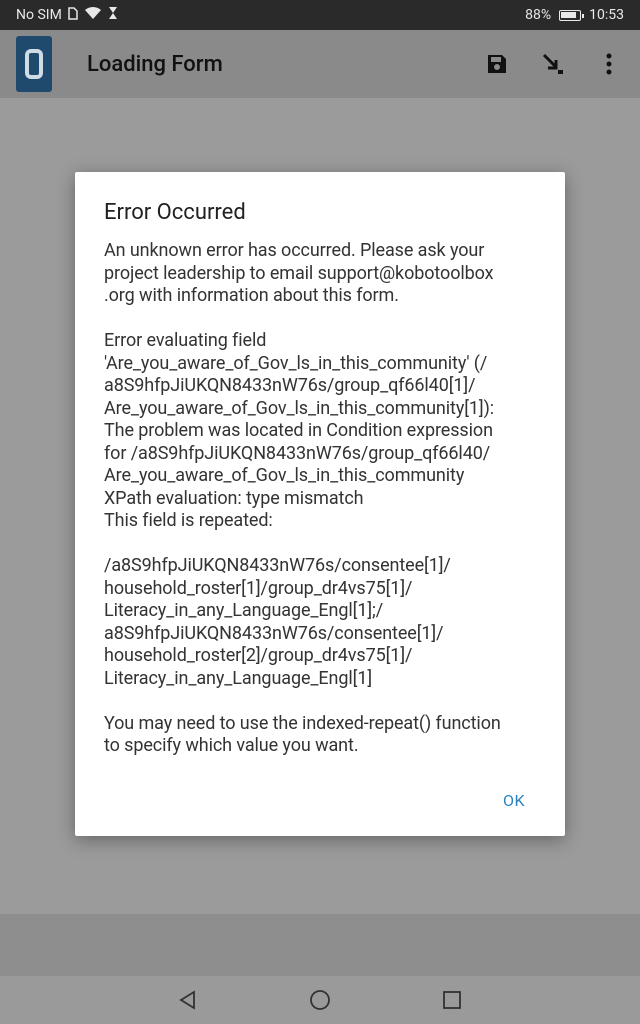 The height and width of the screenshot is (1024, 640). Describe the element at coordinates (73, 15) in the screenshot. I see `sim-card-icon` at that location.